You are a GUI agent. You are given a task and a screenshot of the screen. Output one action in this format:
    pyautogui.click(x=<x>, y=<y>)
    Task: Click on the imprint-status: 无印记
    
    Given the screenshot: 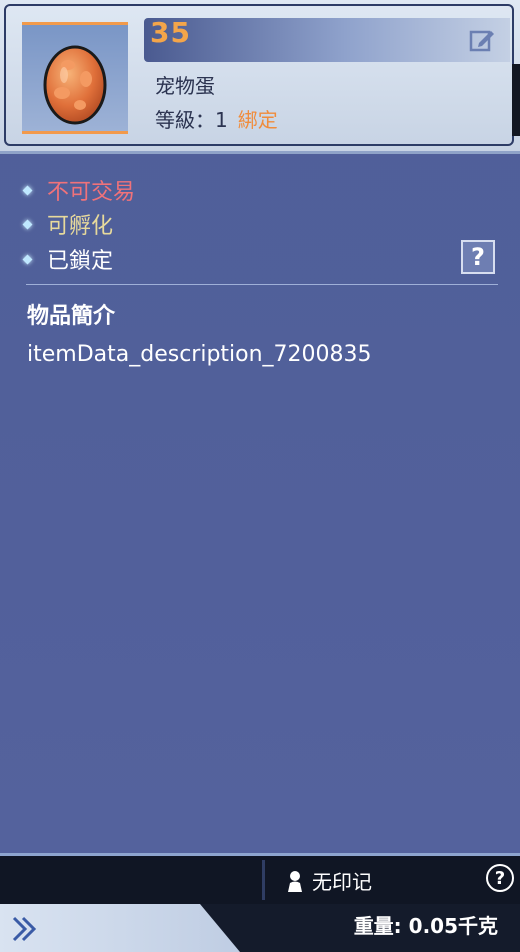 What is the action you would take?
    pyautogui.click(x=329, y=880)
    